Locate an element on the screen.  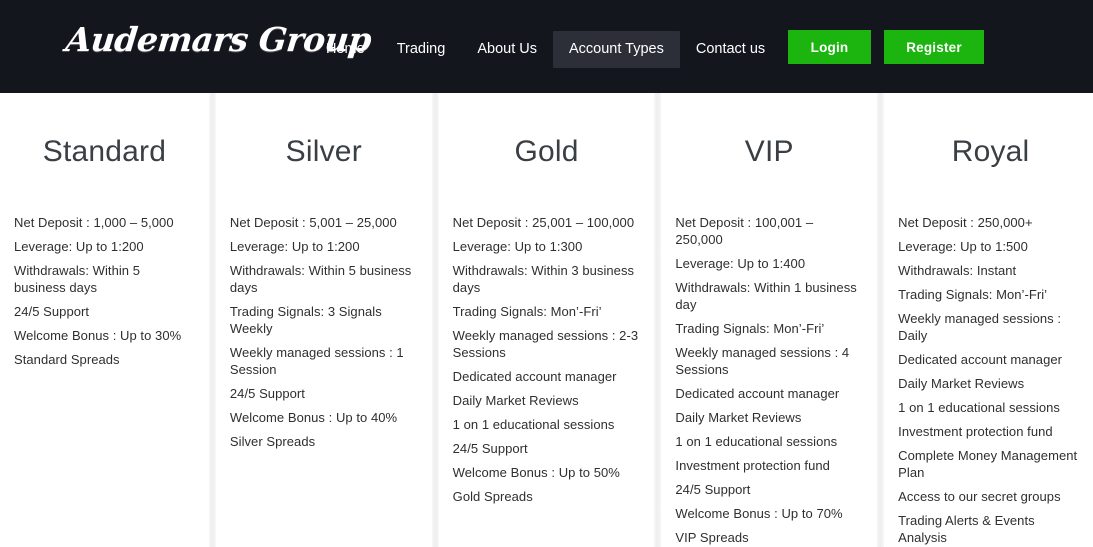
feature-item: Complete Money Management Plan is located at coordinates (988, 464).